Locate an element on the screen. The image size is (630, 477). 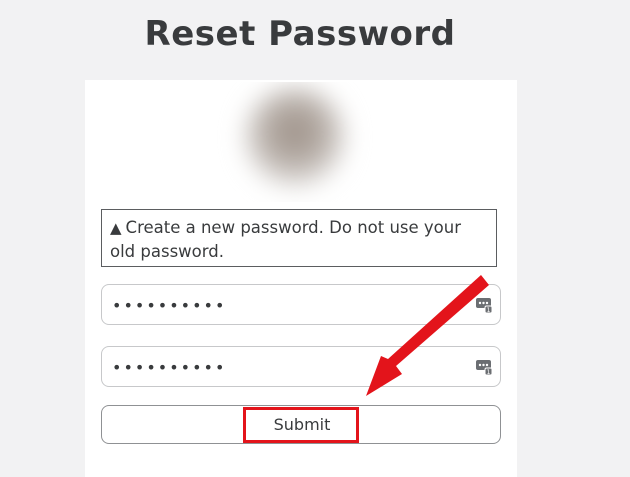
blurred-avatar-image is located at coordinates (295, 137).